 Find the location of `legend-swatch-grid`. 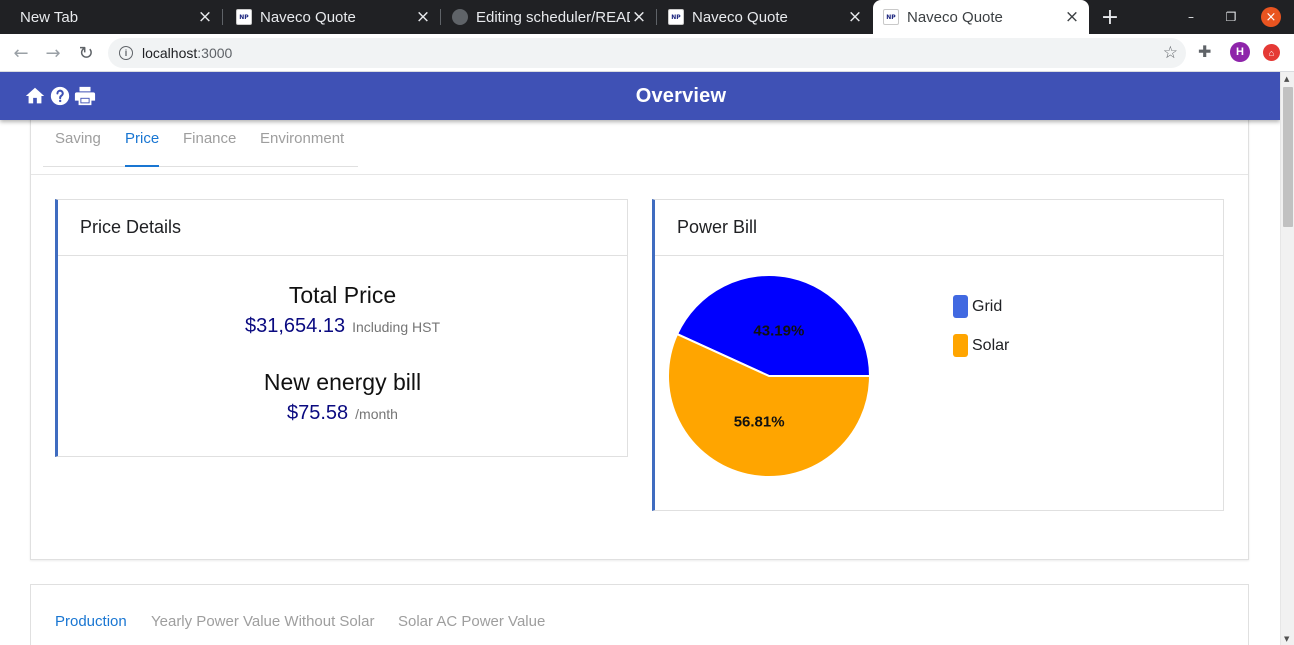

legend-swatch-grid is located at coordinates (960, 306).